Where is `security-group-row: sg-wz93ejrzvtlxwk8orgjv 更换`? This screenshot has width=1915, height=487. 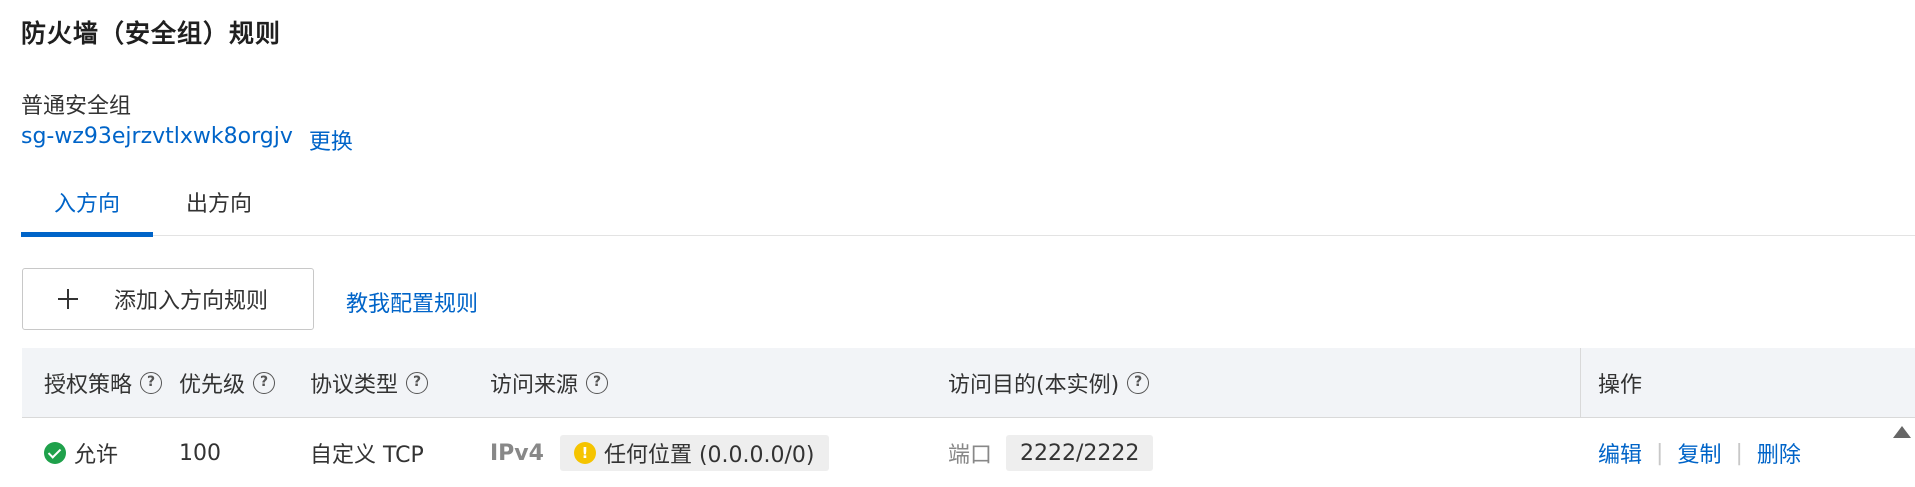
security-group-row: sg-wz93ejrzvtlxwk8orgjv 更换 is located at coordinates (187, 140).